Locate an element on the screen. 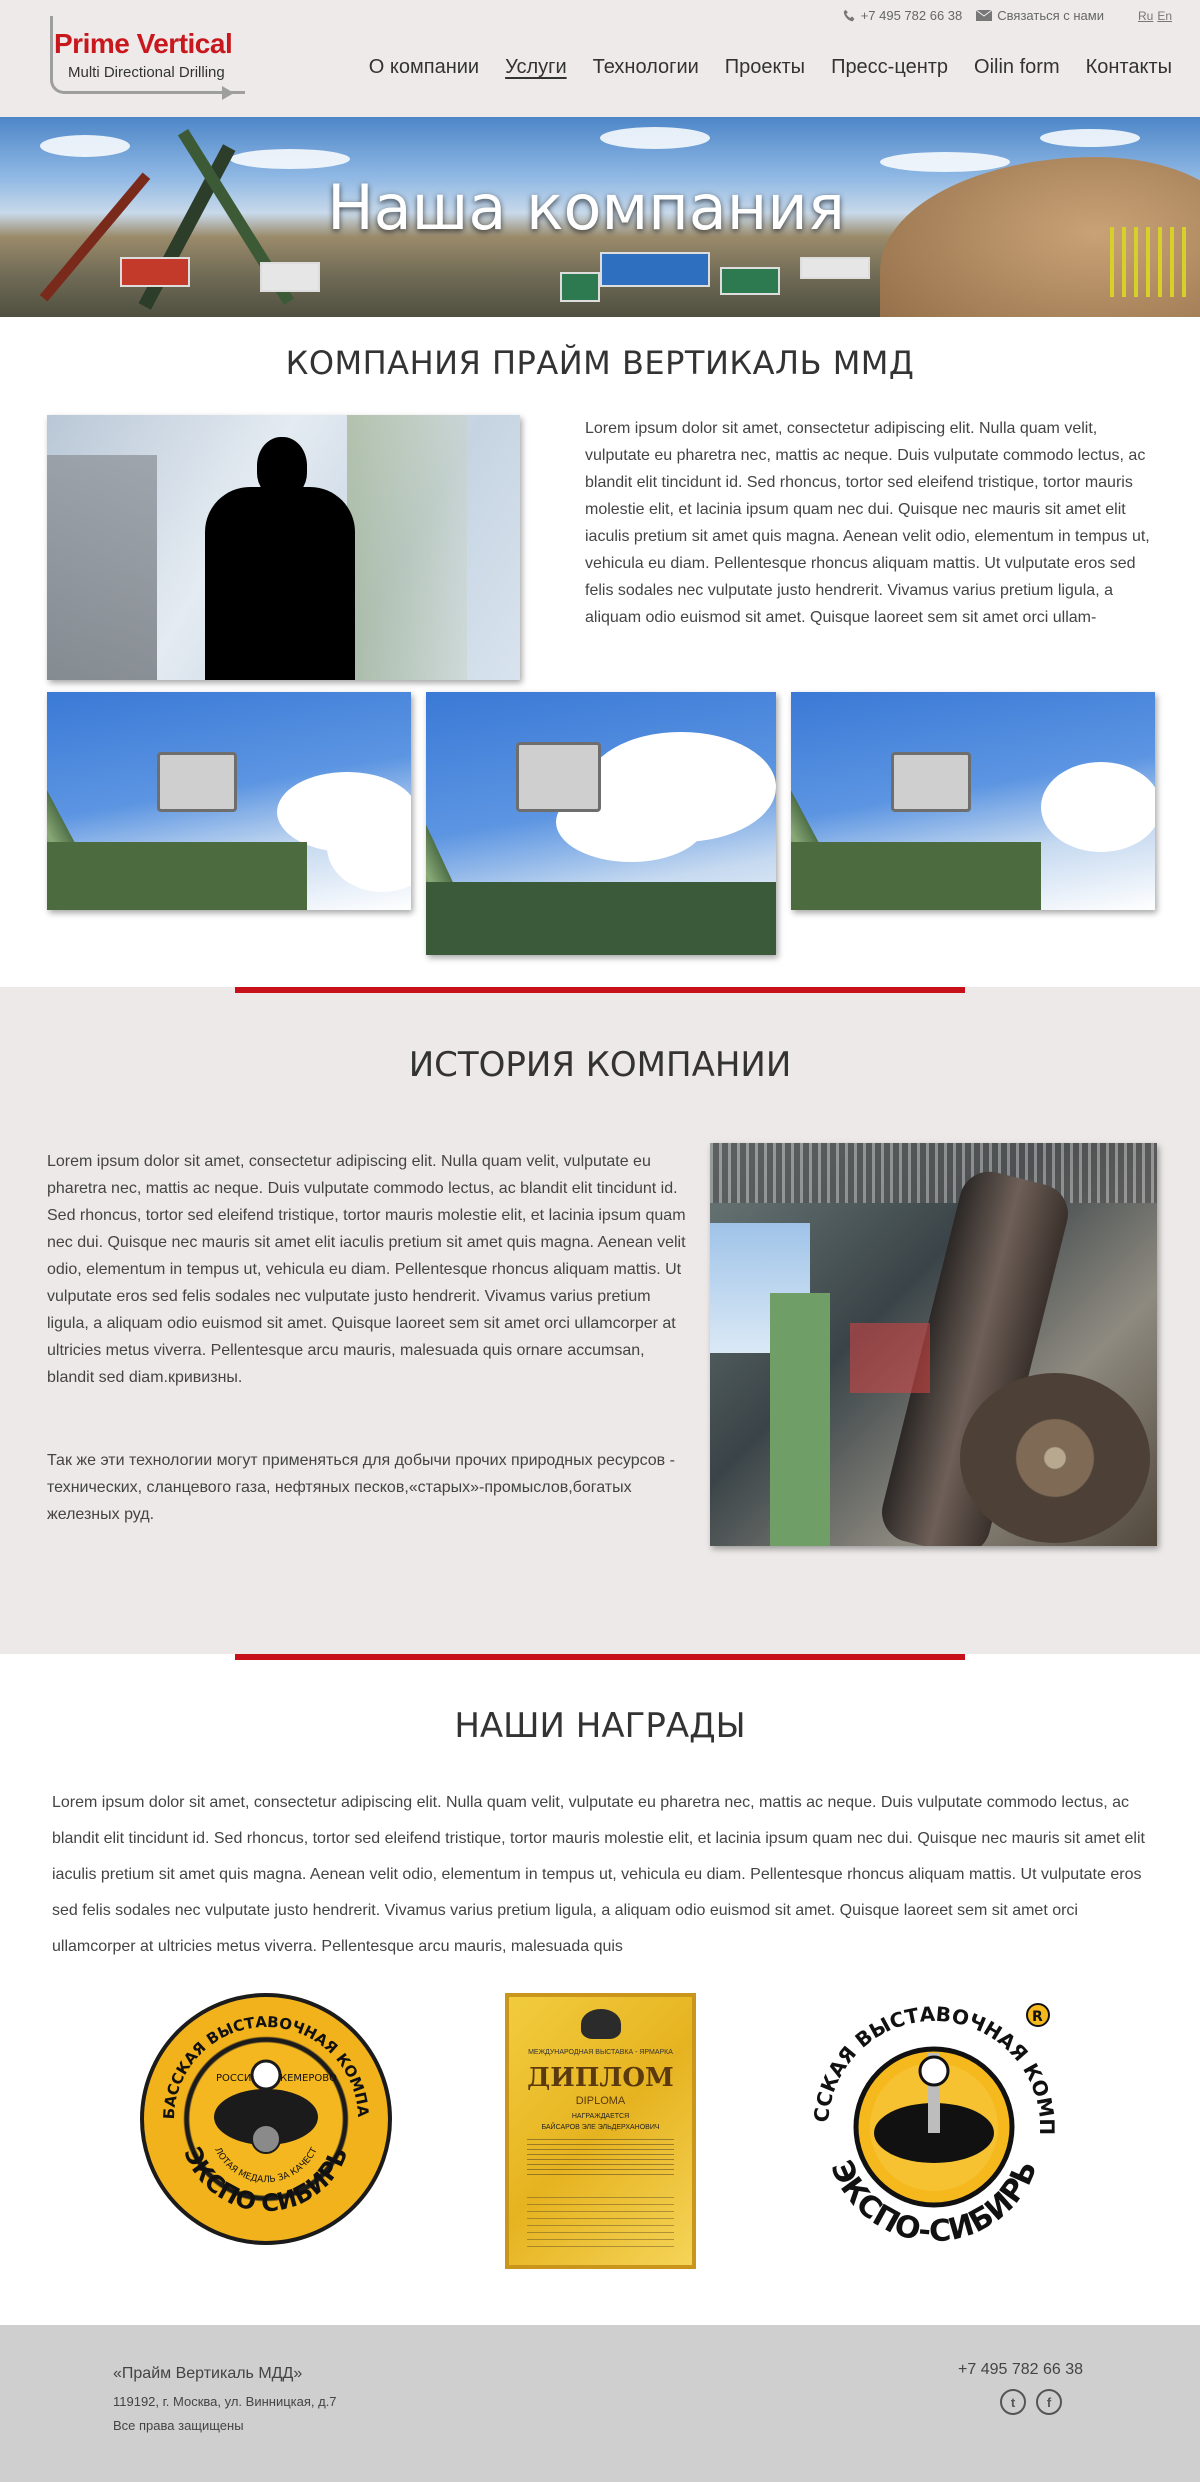 This screenshot has width=1200, height=2482. footer-company: «Прайм Вертикаль МДД» is located at coordinates (208, 2373).